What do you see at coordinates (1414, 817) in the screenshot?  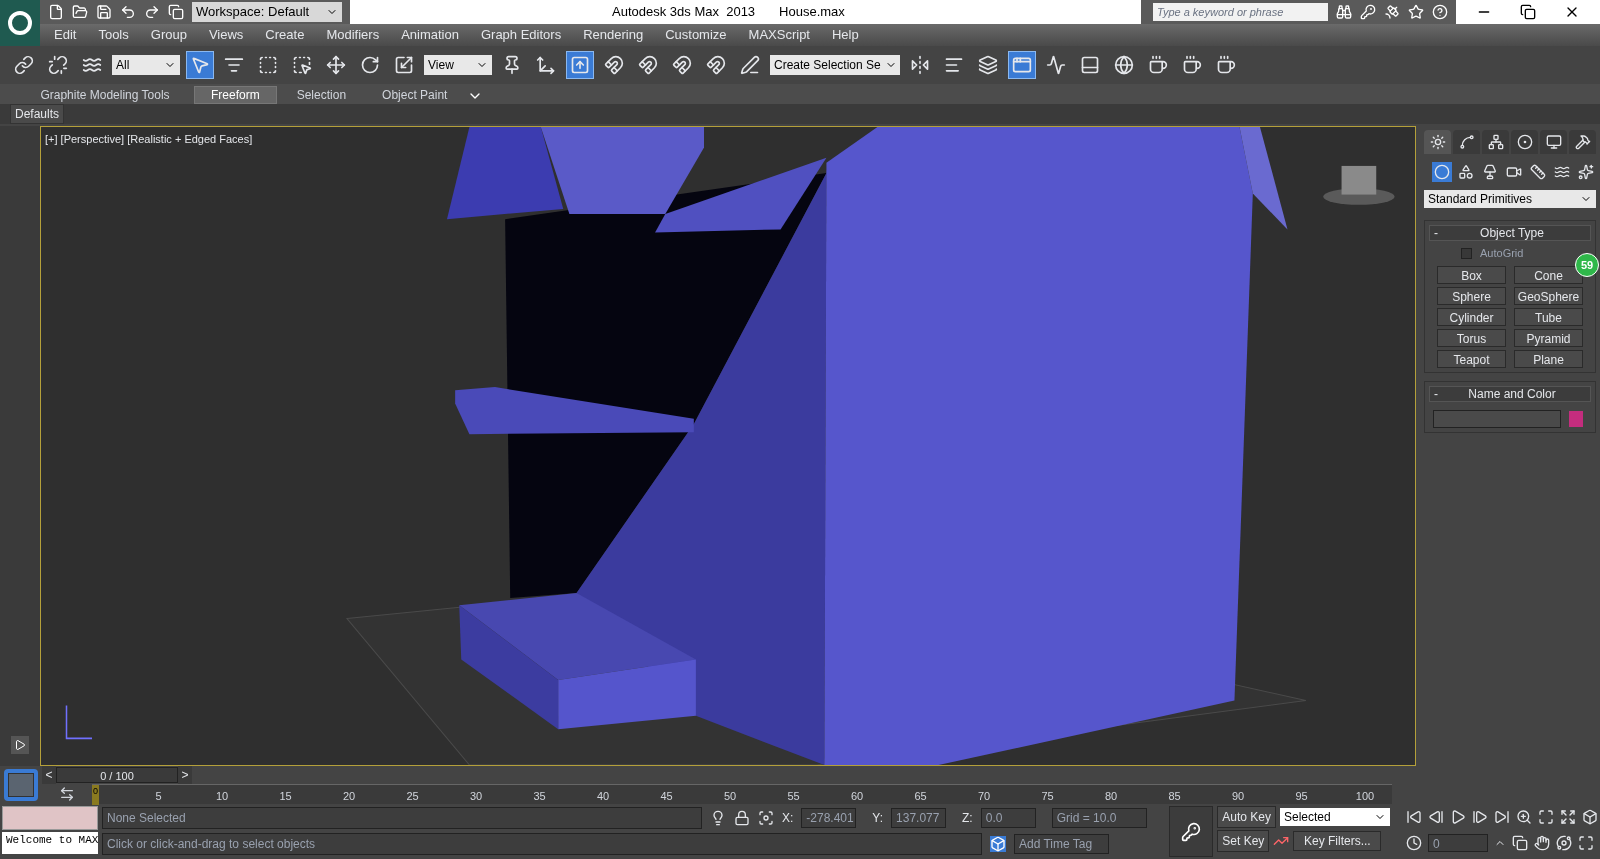 I see `go-to-start-icon` at bounding box center [1414, 817].